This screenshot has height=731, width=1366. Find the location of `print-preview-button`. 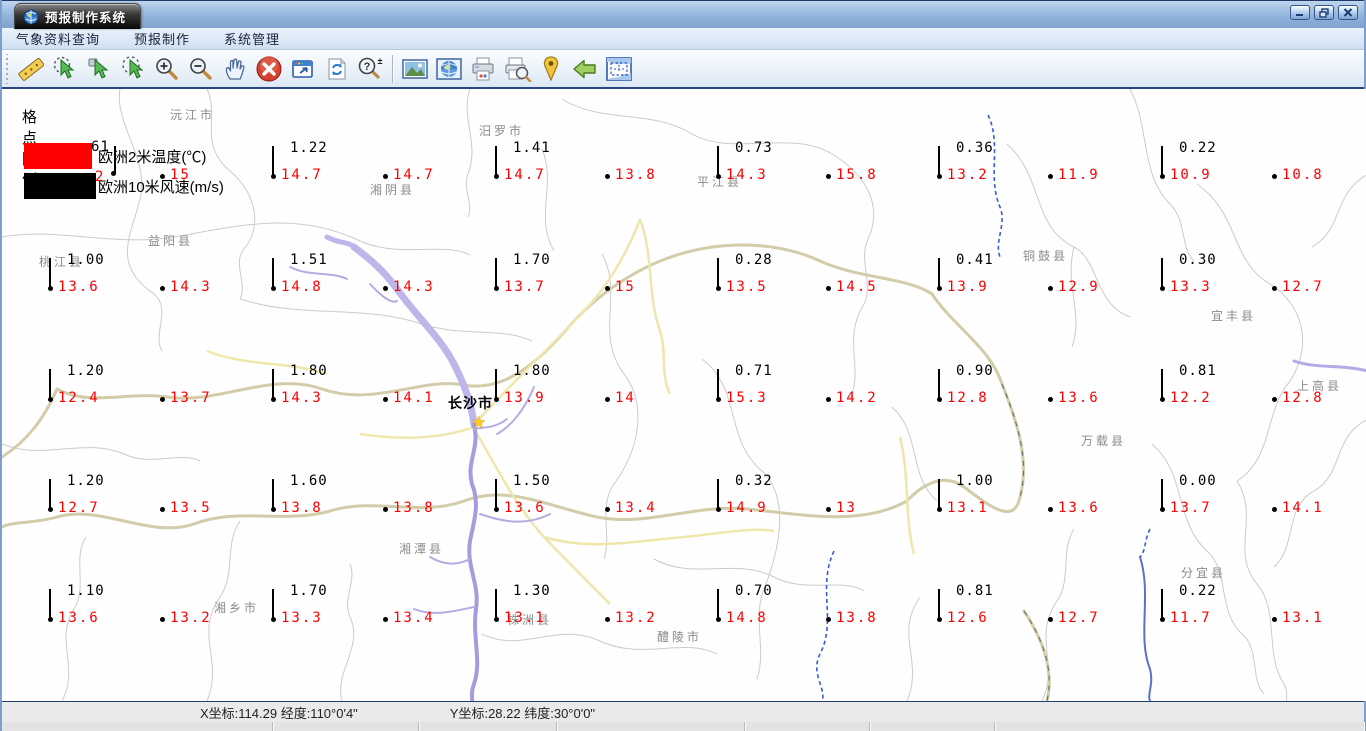

print-preview-button is located at coordinates (517, 69).